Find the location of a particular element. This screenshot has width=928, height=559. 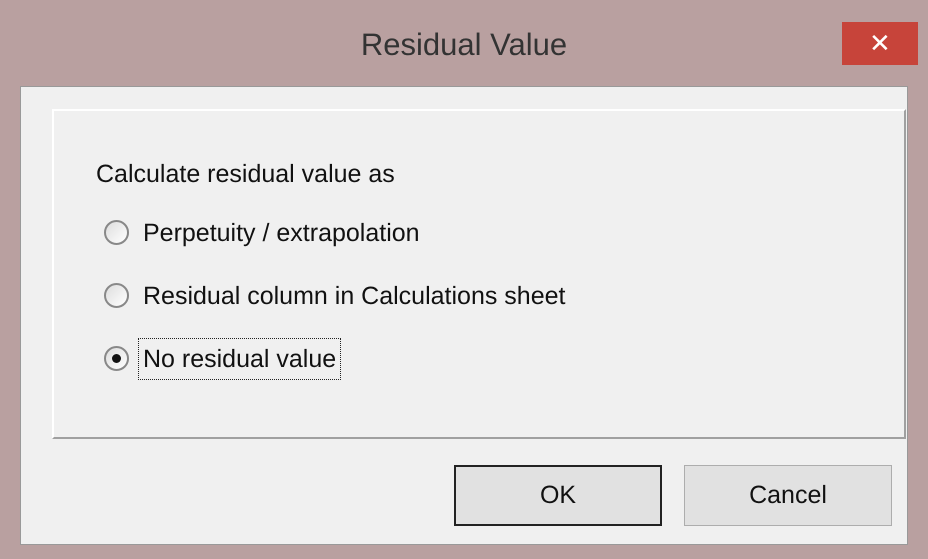

ok-button: OK is located at coordinates (558, 495).